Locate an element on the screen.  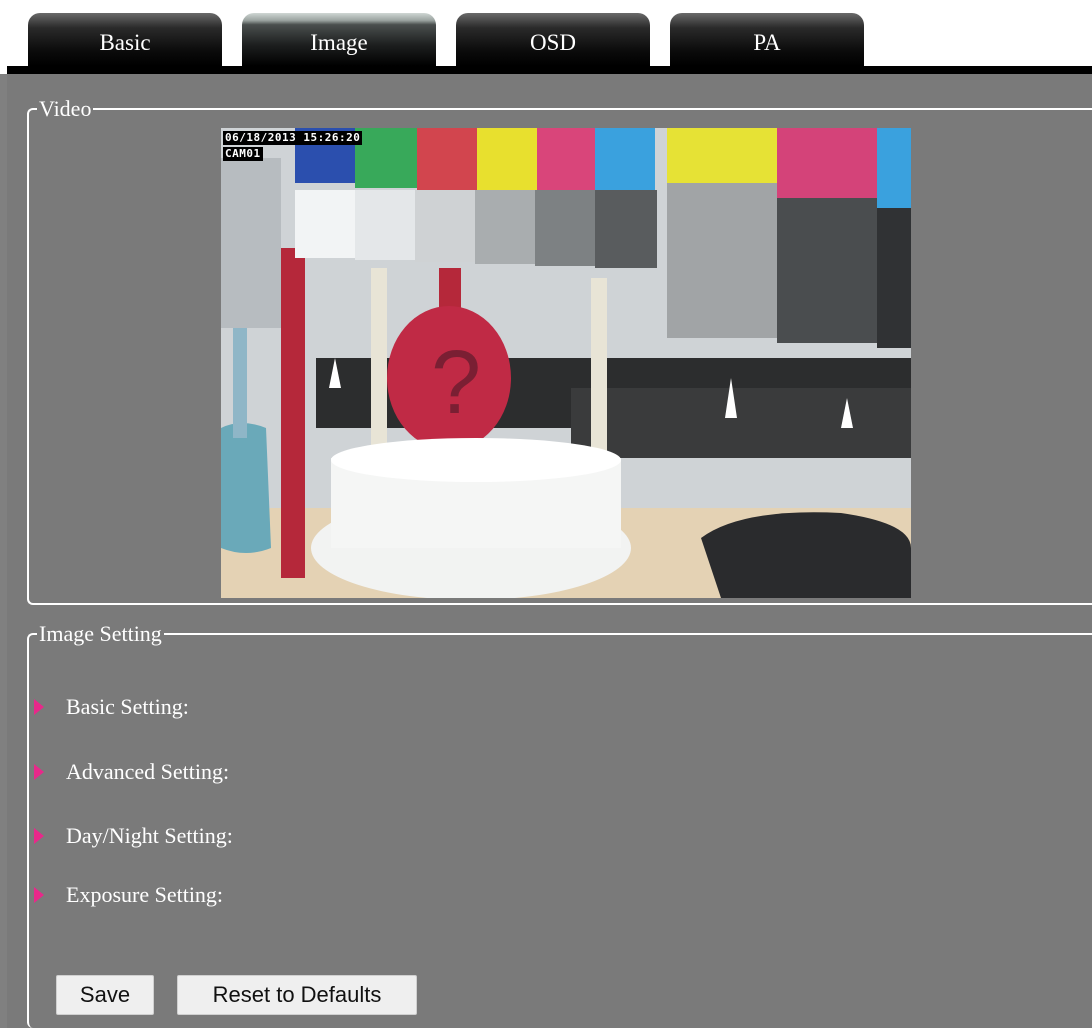
tab-basic: Basic is located at coordinates (125, 39).